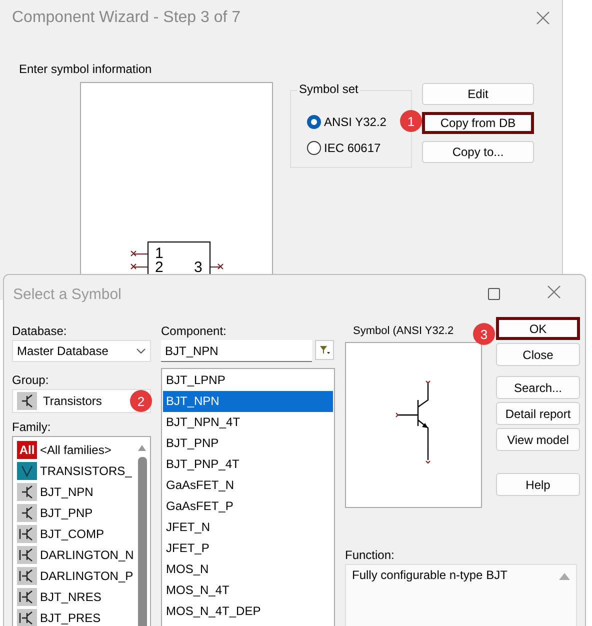  What do you see at coordinates (83, 512) in the screenshot?
I see `family-item: BJT_PNP` at bounding box center [83, 512].